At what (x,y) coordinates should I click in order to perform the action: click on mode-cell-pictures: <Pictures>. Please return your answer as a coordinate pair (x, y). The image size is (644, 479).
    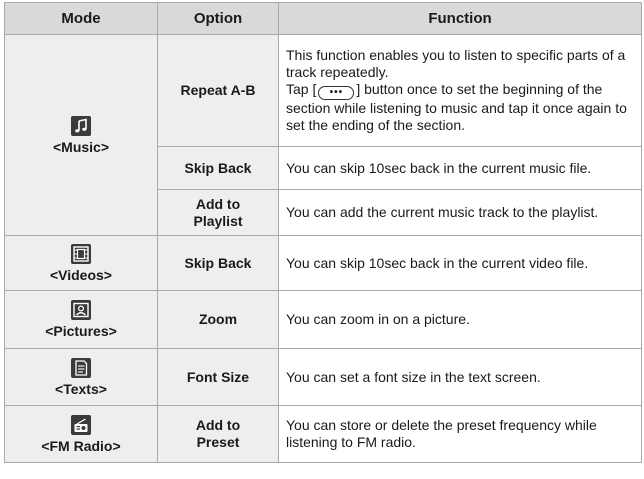
    Looking at the image, I should click on (81, 319).